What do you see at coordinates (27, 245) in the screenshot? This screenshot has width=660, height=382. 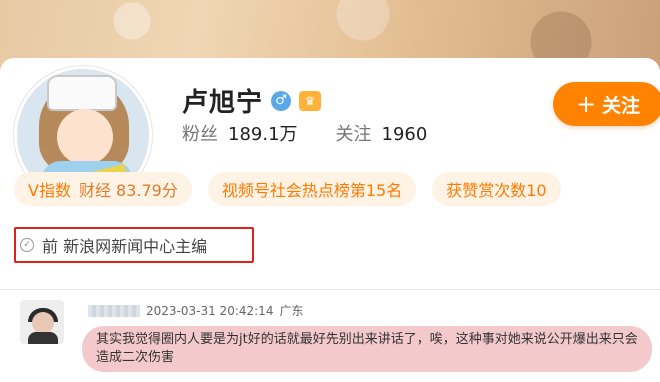 I see `check-circle-icon: ✓` at bounding box center [27, 245].